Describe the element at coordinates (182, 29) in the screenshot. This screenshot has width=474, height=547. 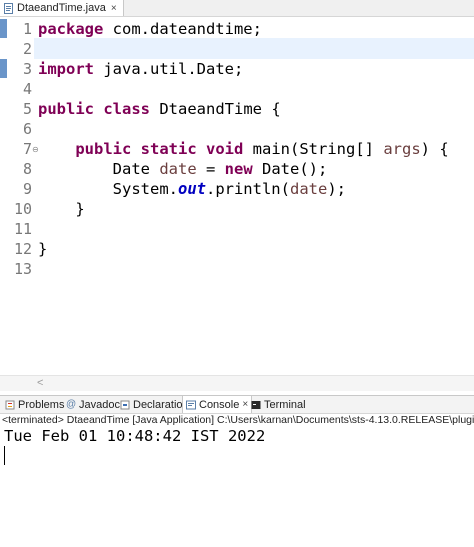
I see `code-text: com.dateandtime;` at that location.